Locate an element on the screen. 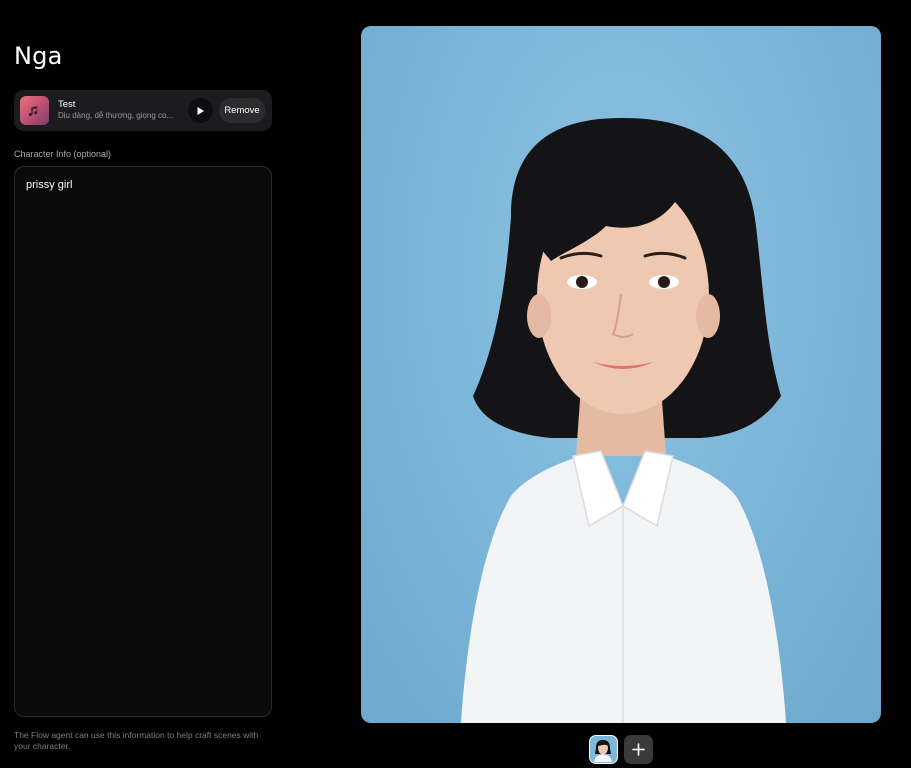 Image resolution: width=911 pixels, height=768 pixels. voice-thumbnail is located at coordinates (34, 110).